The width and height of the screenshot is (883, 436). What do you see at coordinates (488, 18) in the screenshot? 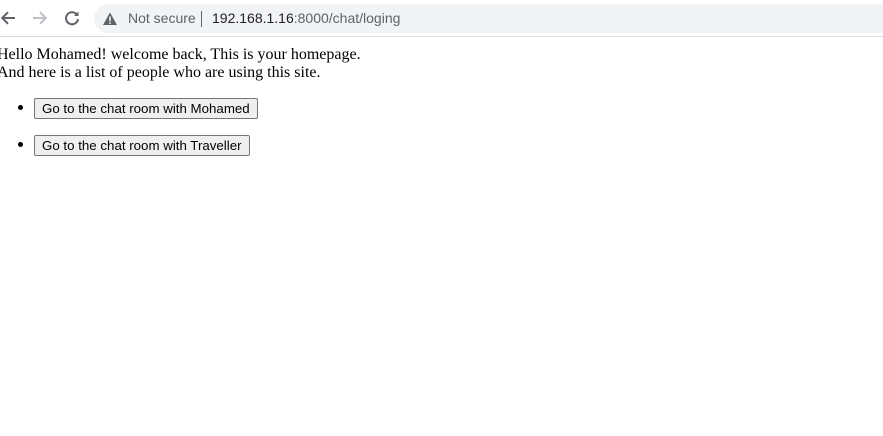
I see `address-bar: Not secure 192.168.1.16:8000/chat/loging` at bounding box center [488, 18].